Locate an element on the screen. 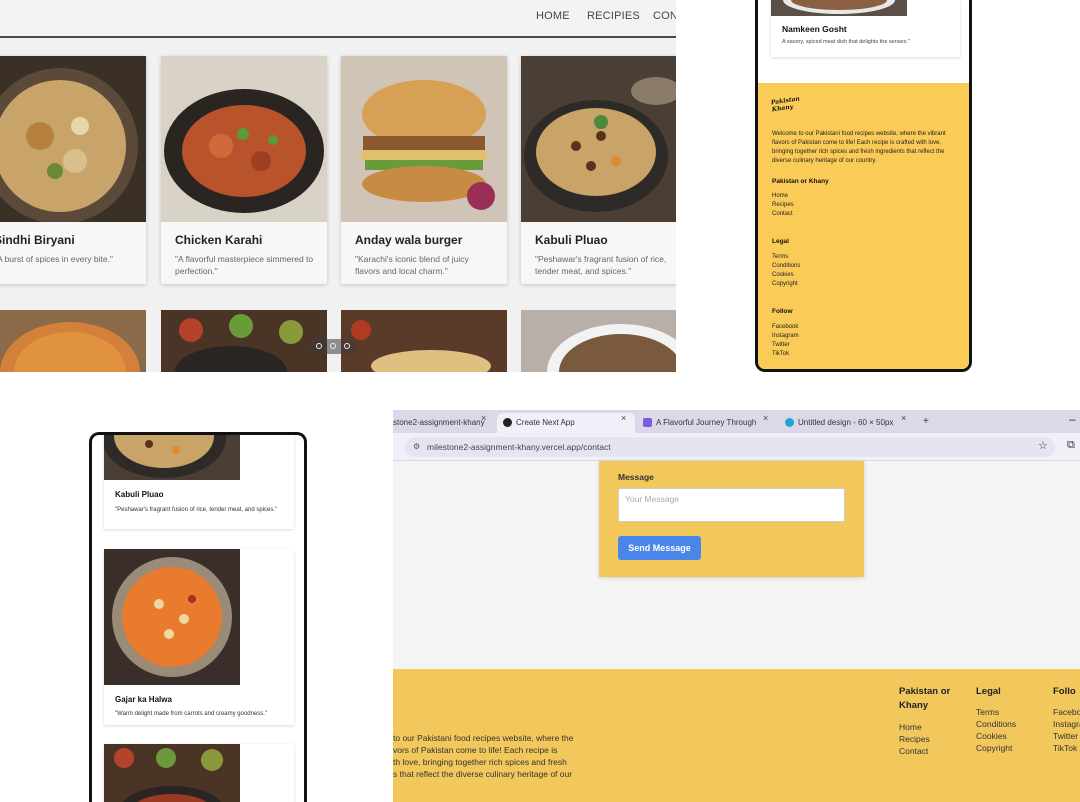 Image resolution: width=1080 pixels, height=802 pixels. browser-tab: Untitled design - 60 × 50px × is located at coordinates (849, 423).